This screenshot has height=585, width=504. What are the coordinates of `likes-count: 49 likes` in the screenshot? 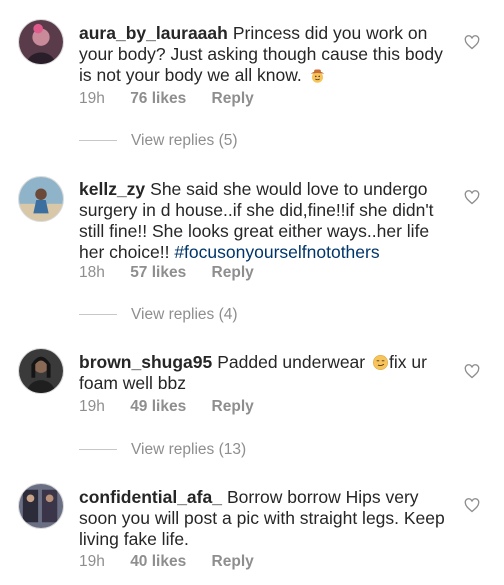 It's located at (158, 406).